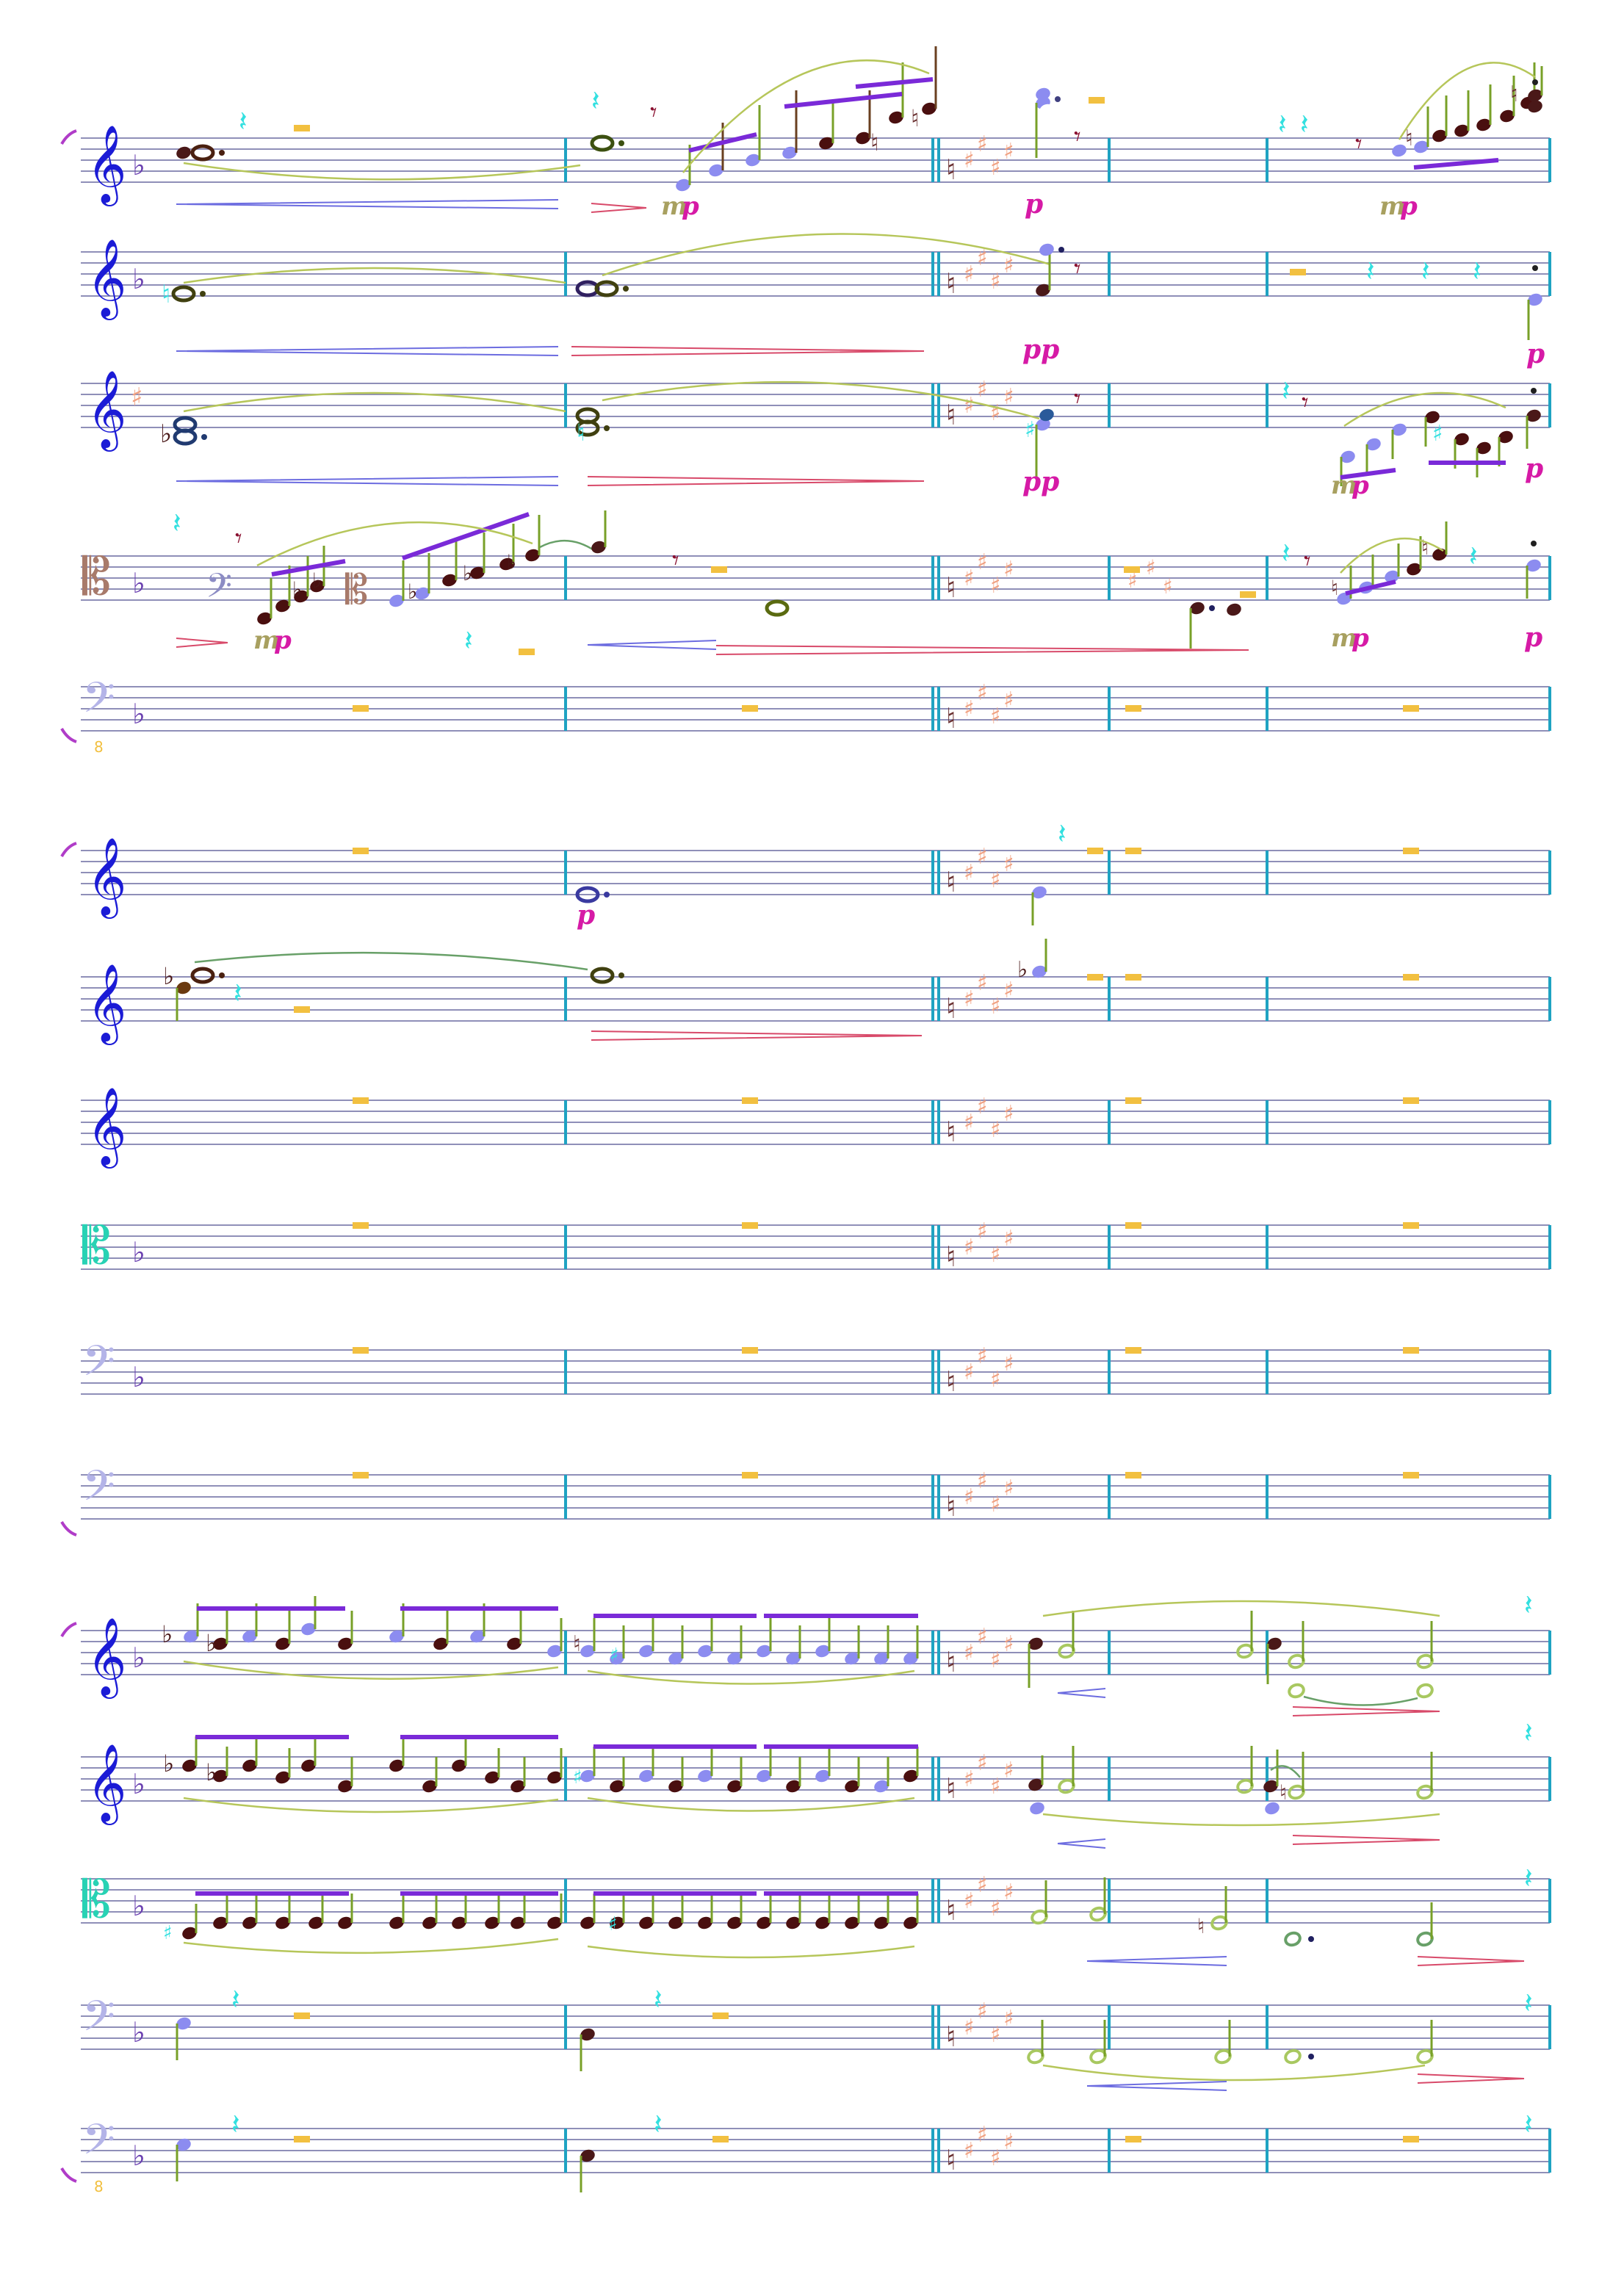  Describe the element at coordinates (96, 576) in the screenshot. I see `alto-clef-icon: 𝄡` at that location.